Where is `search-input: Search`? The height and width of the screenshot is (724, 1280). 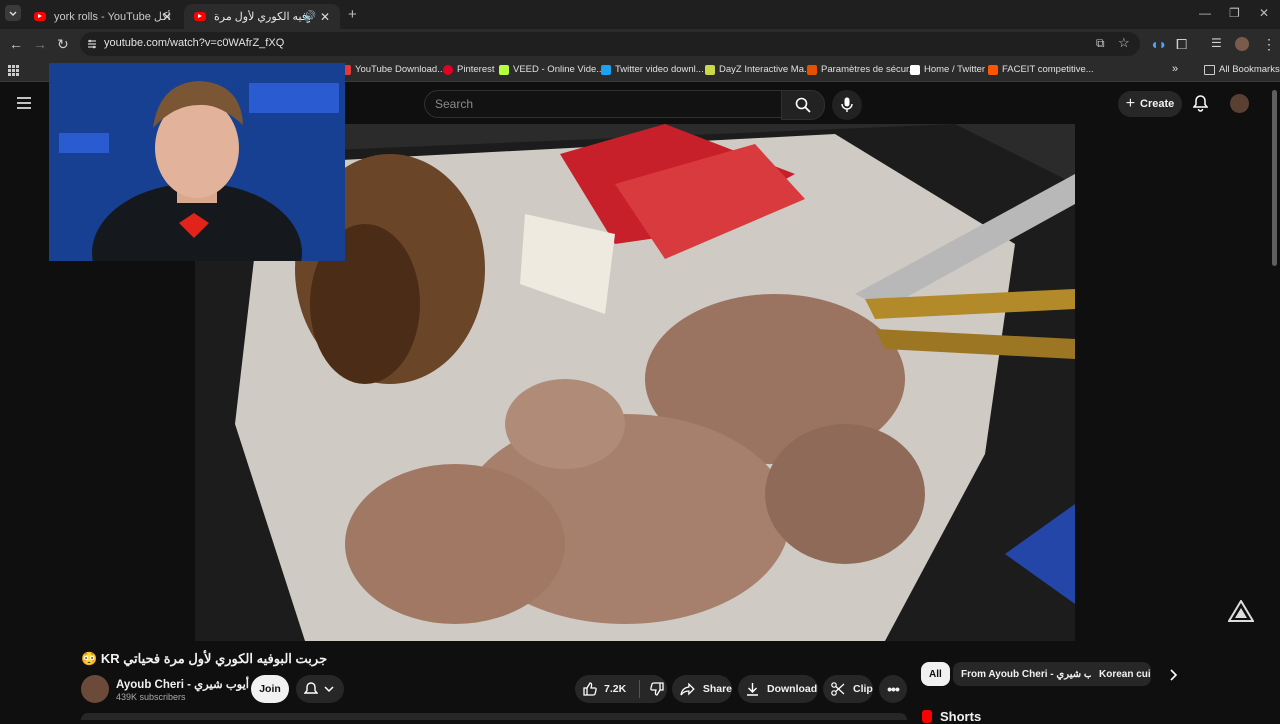 search-input: Search is located at coordinates (603, 104).